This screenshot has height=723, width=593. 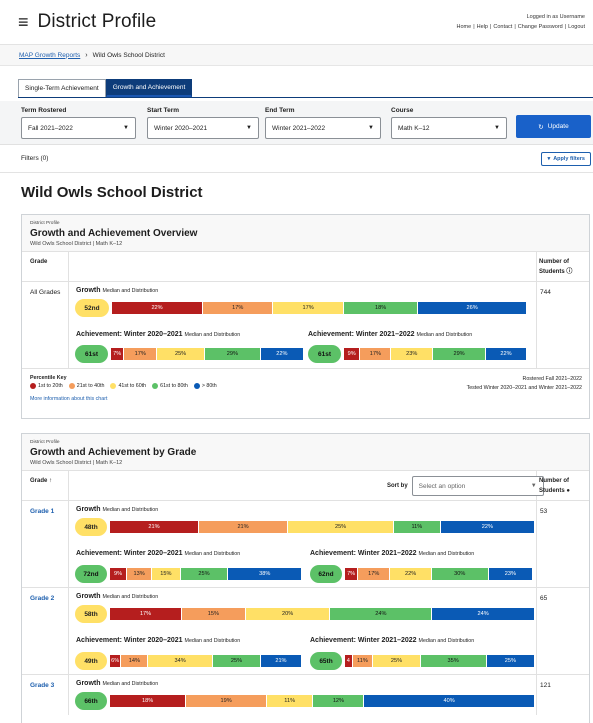 What do you see at coordinates (482, 27) in the screenshot?
I see `link-help: Help` at bounding box center [482, 27].